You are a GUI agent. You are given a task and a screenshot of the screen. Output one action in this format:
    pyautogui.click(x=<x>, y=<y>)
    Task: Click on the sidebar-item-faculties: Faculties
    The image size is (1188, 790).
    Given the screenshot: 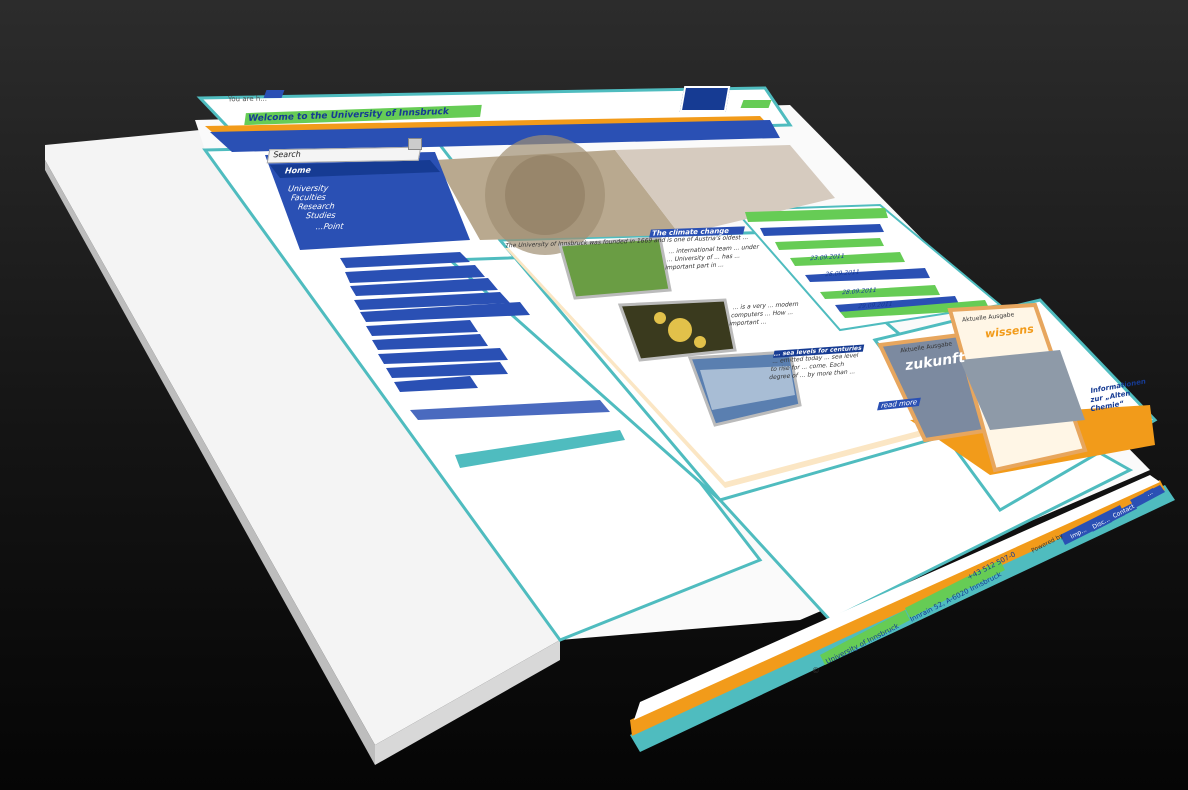 What is the action you would take?
    pyautogui.click(x=308, y=198)
    